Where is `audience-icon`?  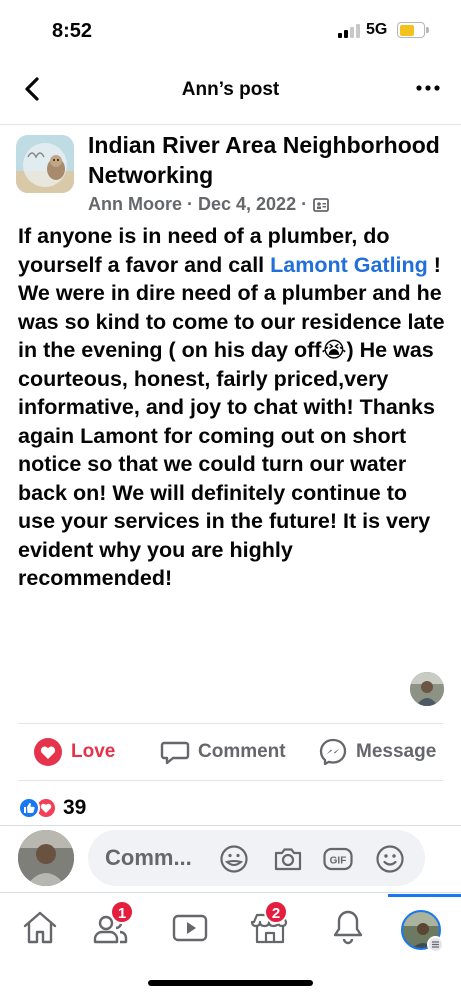 audience-icon is located at coordinates (321, 204).